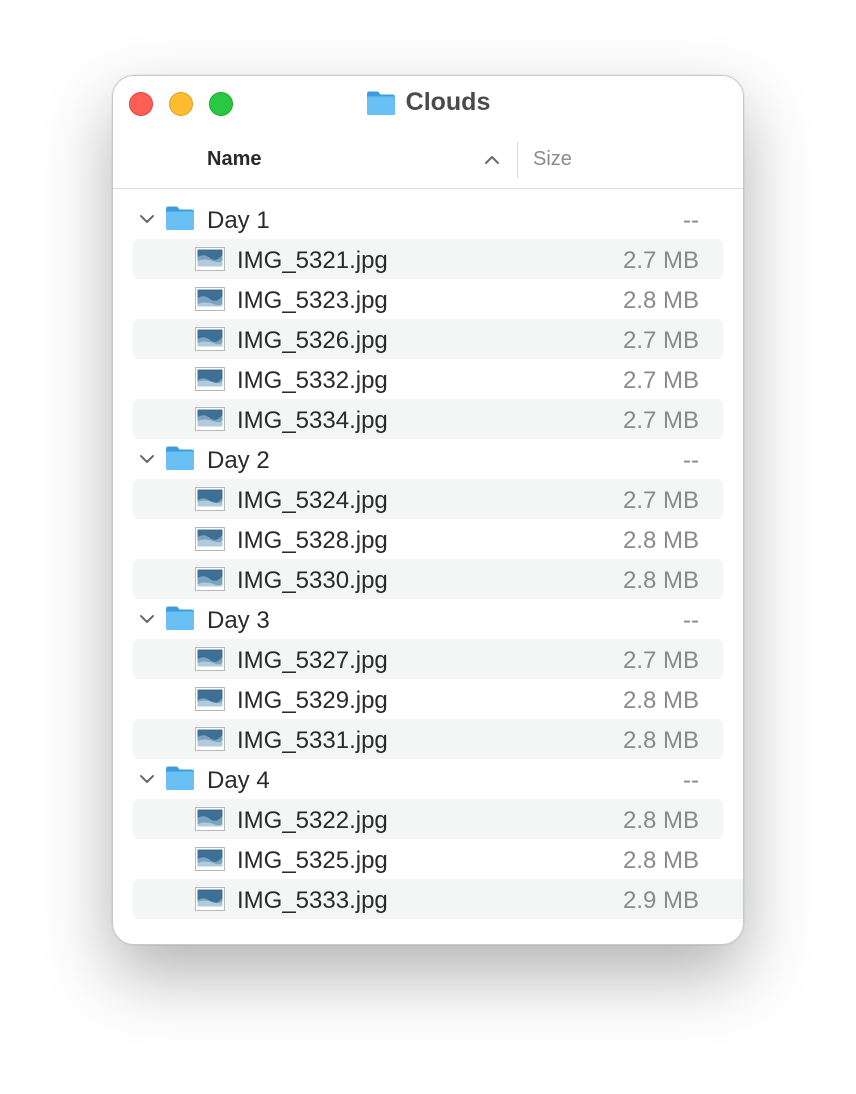 The height and width of the screenshot is (1094, 856). Describe the element at coordinates (312, 860) in the screenshot. I see `file-name: IMG_5325.jpg` at that location.